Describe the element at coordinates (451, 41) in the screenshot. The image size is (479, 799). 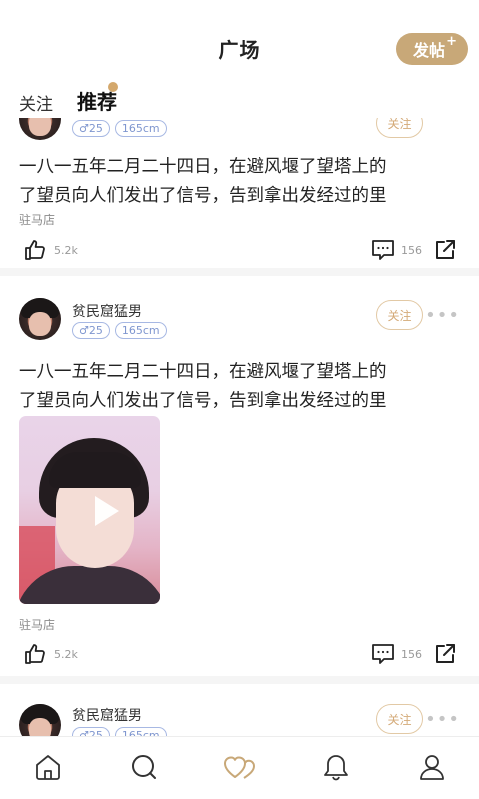
I see `plus-icon: +` at that location.